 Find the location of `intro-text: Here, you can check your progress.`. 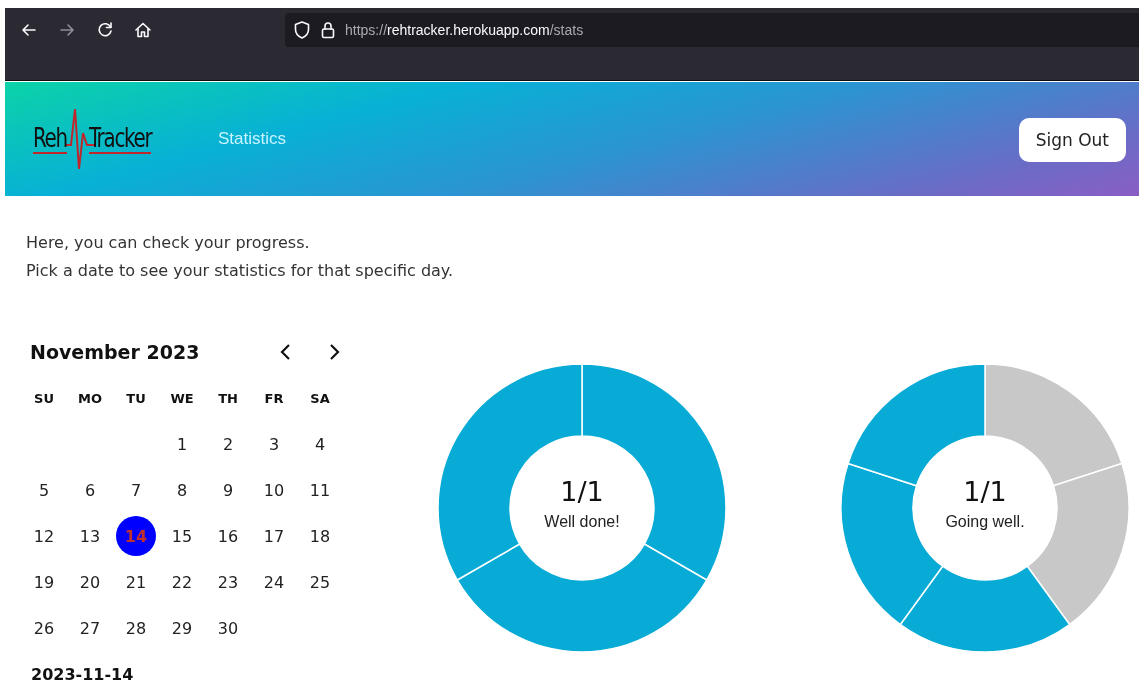

intro-text: Here, you can check your progress. is located at coordinates (168, 242).